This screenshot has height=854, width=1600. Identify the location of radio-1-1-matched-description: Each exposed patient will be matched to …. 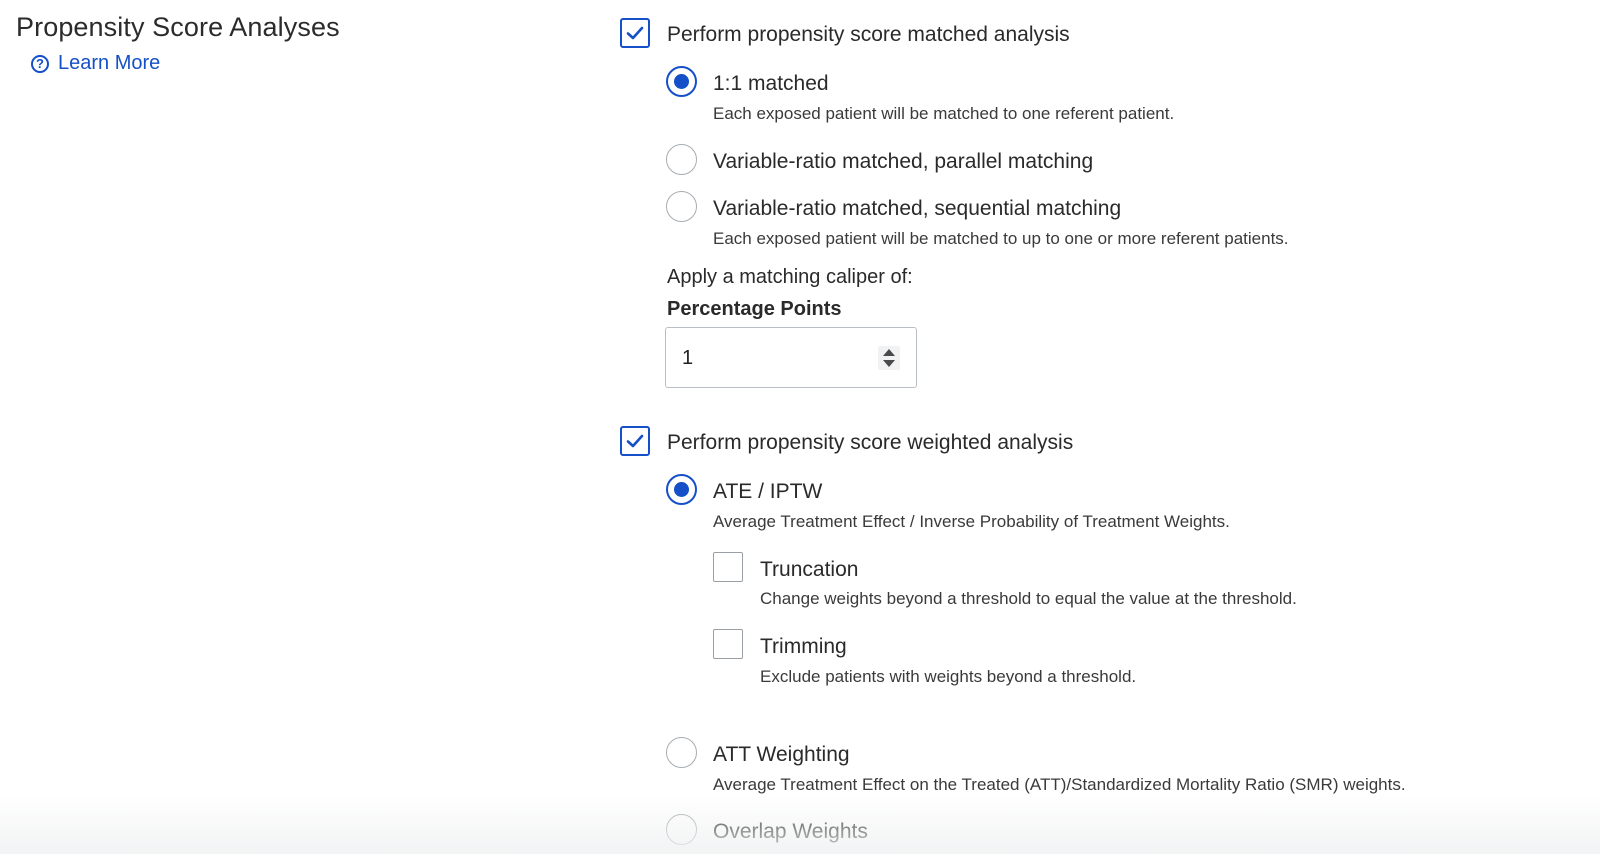
(944, 113).